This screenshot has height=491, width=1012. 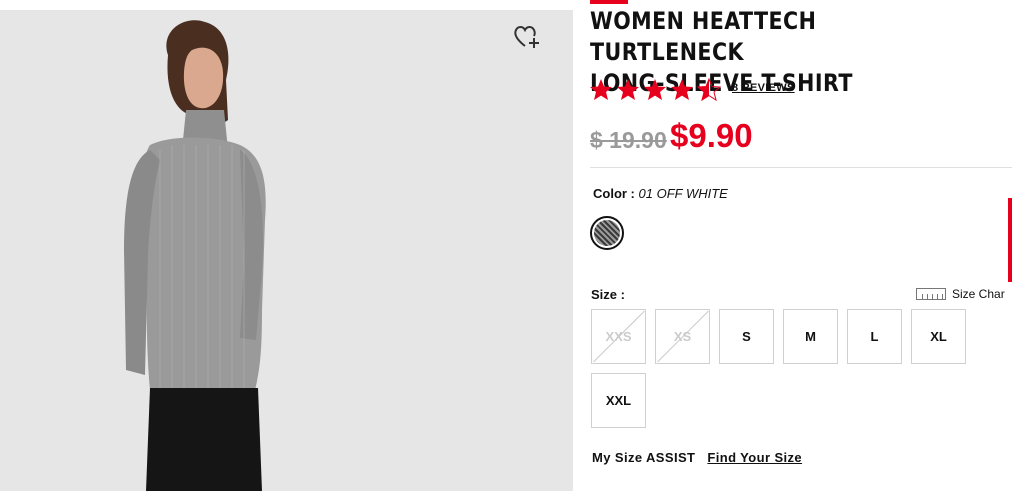 I want to click on add-to-wishlist-heart-icon, so click(x=527, y=36).